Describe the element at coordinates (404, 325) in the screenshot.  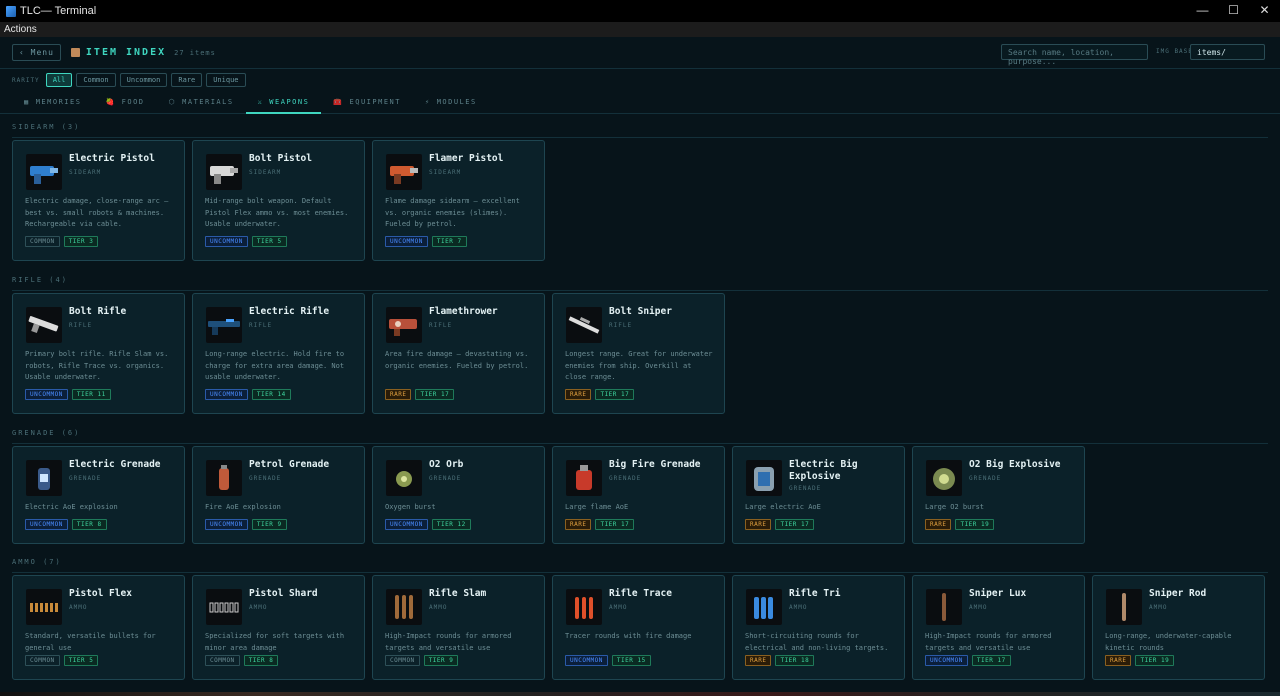
I see `flamethrower-image` at that location.